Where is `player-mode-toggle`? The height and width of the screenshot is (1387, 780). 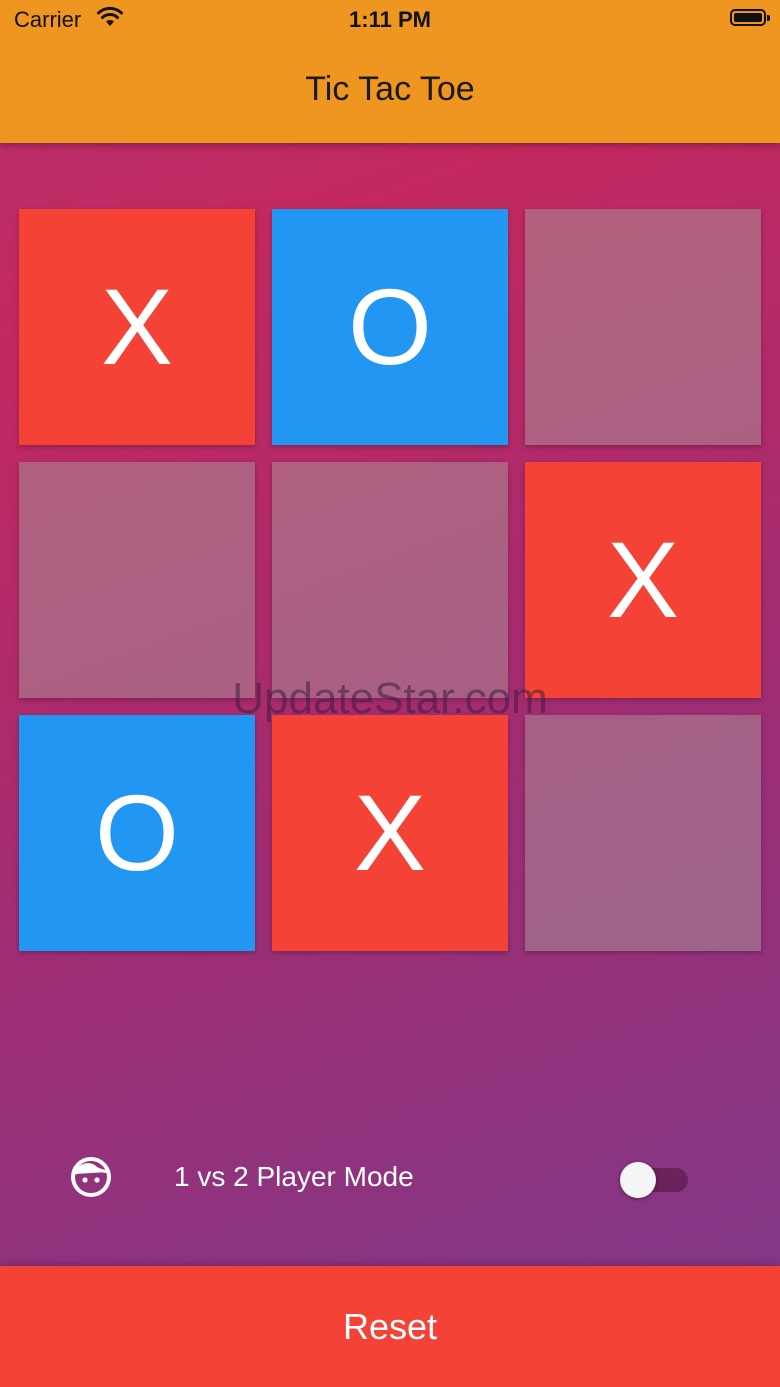
player-mode-toggle is located at coordinates (654, 1180).